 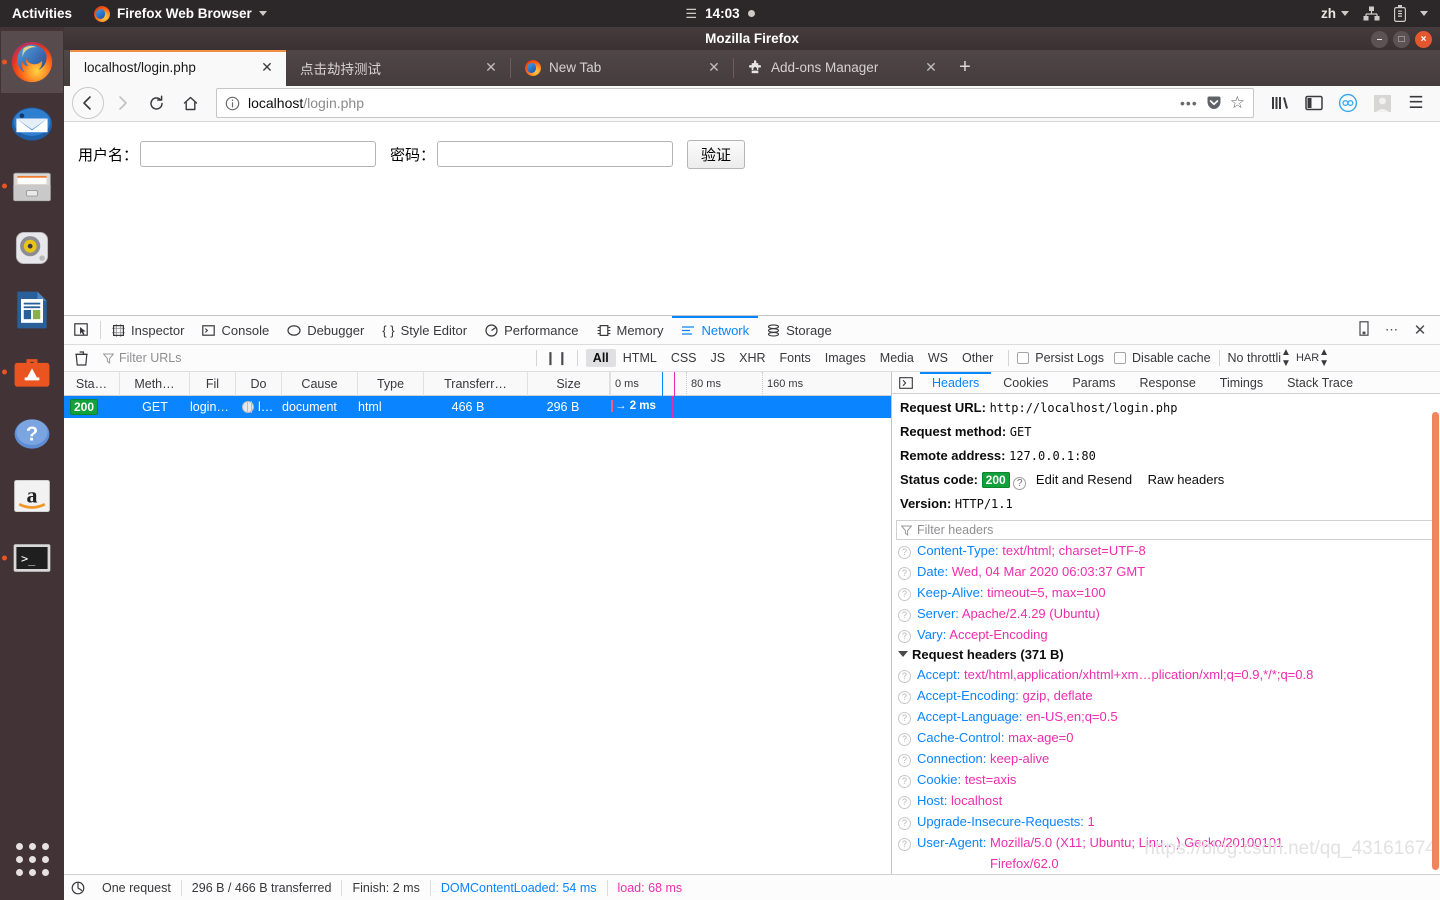 I want to click on details-tab-timings: Timings, so click(x=1241, y=383).